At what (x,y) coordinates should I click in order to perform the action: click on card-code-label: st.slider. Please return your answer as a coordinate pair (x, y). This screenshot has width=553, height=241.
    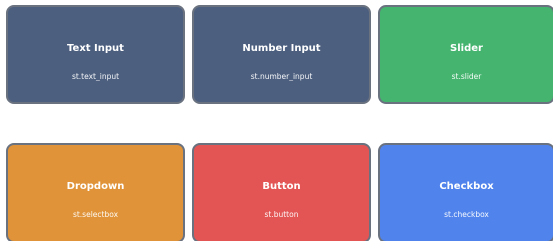
    Looking at the image, I should click on (466, 76).